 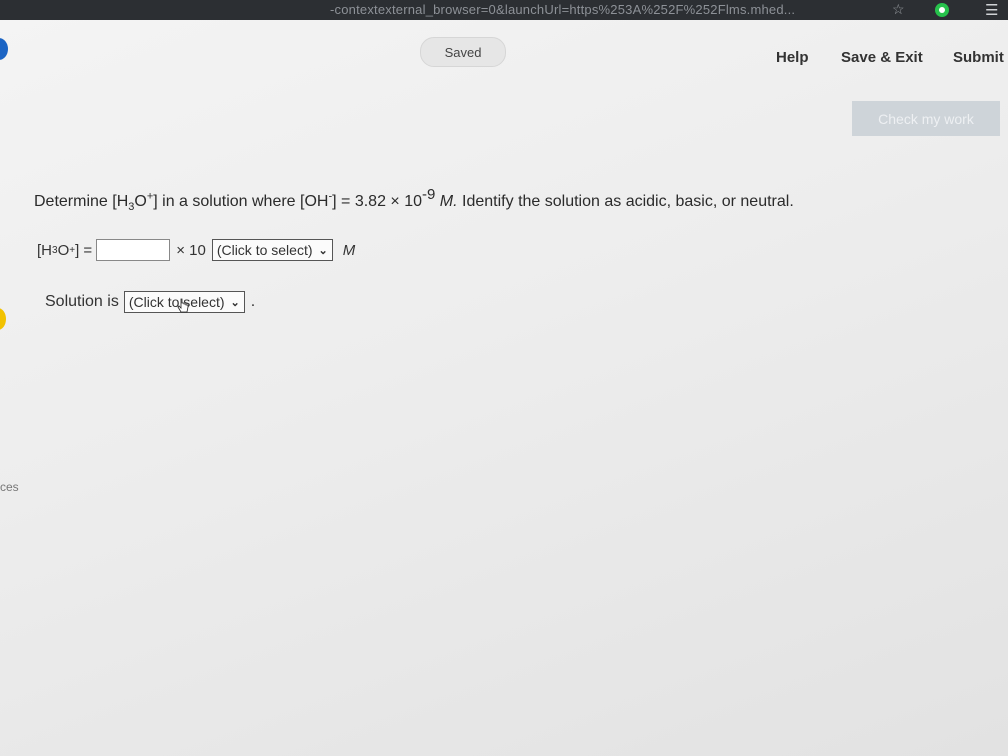 I want to click on check-my-work-button: Check my work, so click(x=926, y=118).